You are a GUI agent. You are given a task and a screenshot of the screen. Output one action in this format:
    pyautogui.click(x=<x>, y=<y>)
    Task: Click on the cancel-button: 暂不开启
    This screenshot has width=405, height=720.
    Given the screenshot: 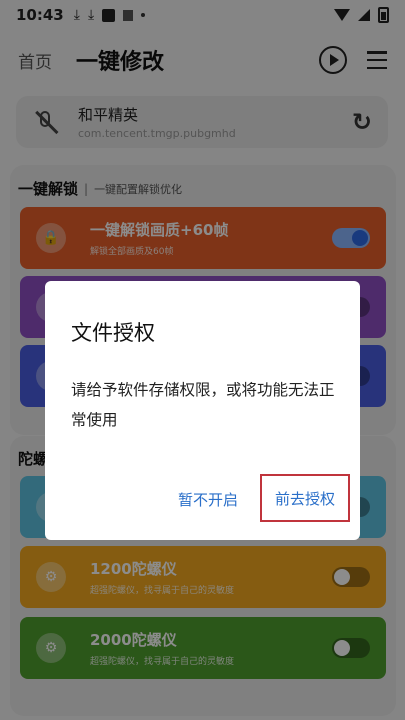 What is the action you would take?
    pyautogui.click(x=208, y=499)
    